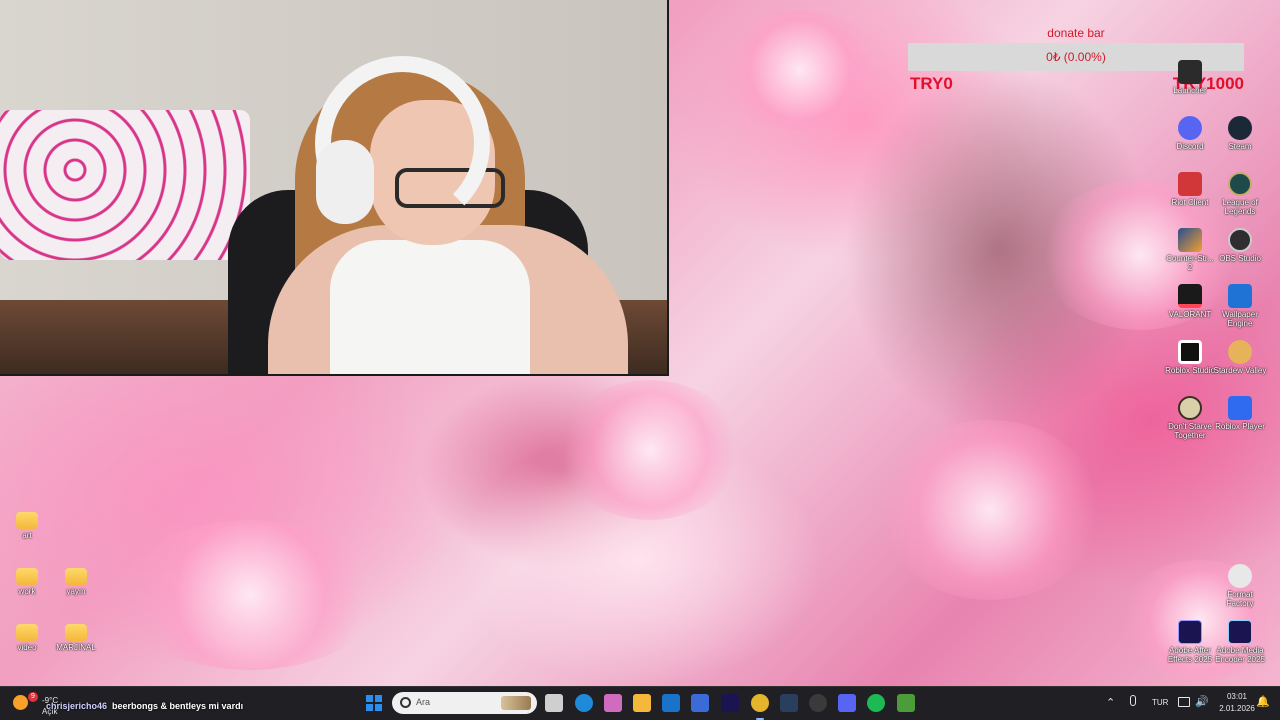 Image resolution: width=1280 pixels, height=720 pixels. Describe the element at coordinates (760, 707) in the screenshot. I see `chrome-icon` at that location.